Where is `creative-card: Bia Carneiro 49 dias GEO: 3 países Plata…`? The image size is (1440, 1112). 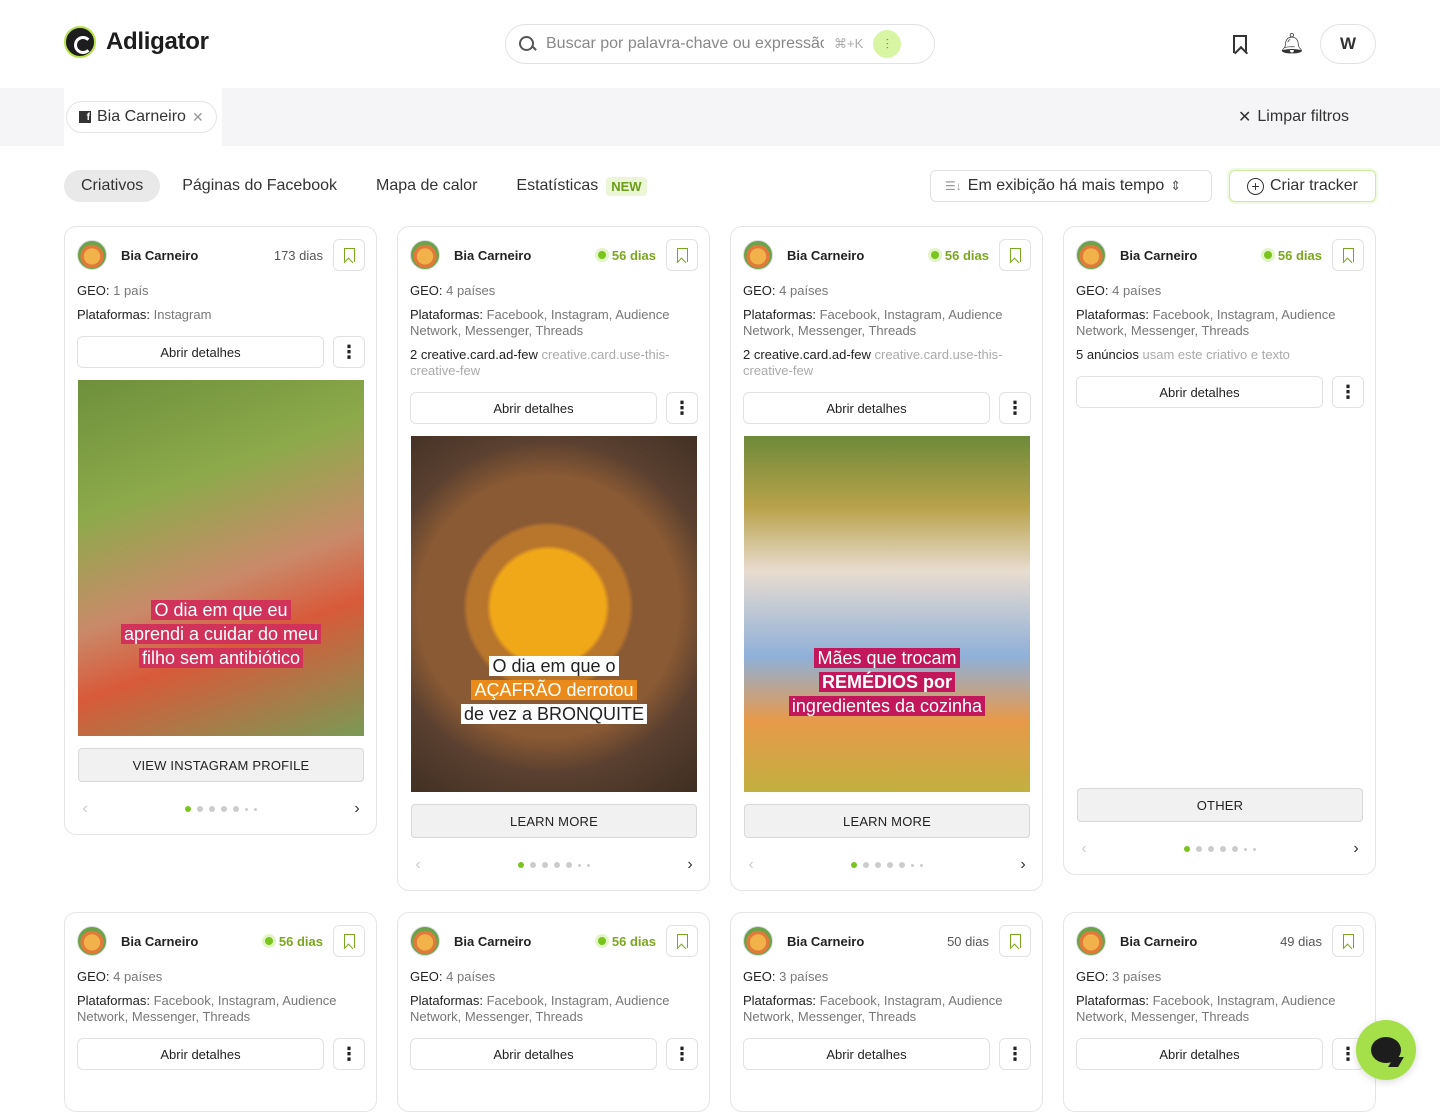 creative-card: Bia Carneiro 49 dias GEO: 3 países Plata… is located at coordinates (1219, 1012).